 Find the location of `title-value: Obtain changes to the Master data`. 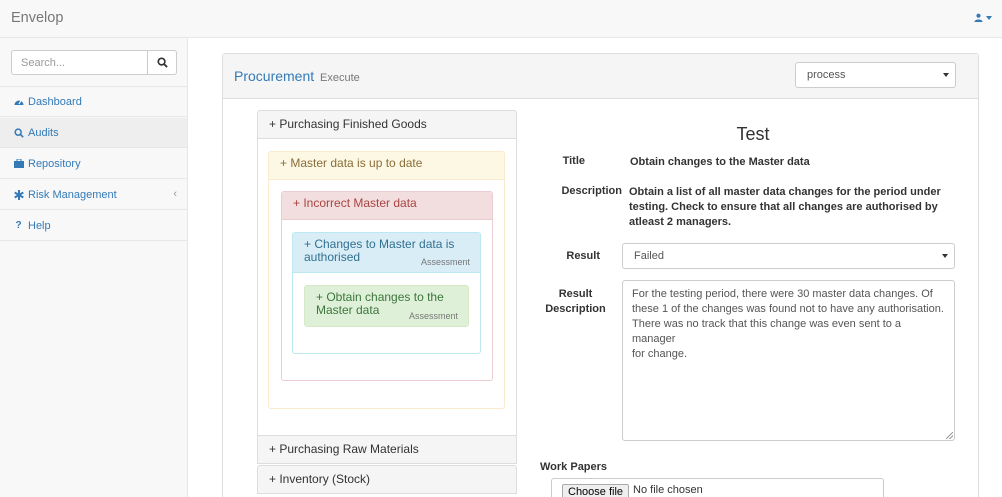

title-value: Obtain changes to the Master data is located at coordinates (720, 162).